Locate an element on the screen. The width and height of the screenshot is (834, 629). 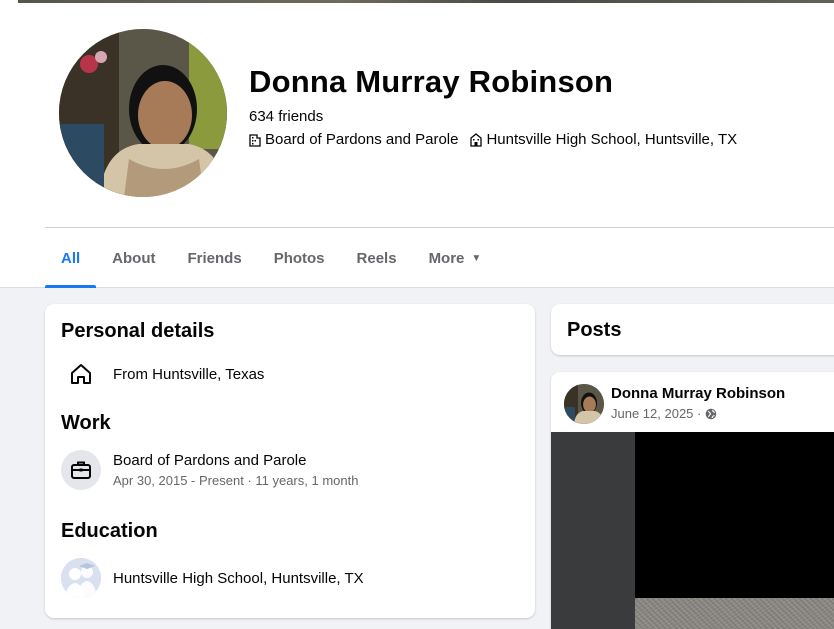
hometown-text: From Huntsville, Texas is located at coordinates (189, 374).